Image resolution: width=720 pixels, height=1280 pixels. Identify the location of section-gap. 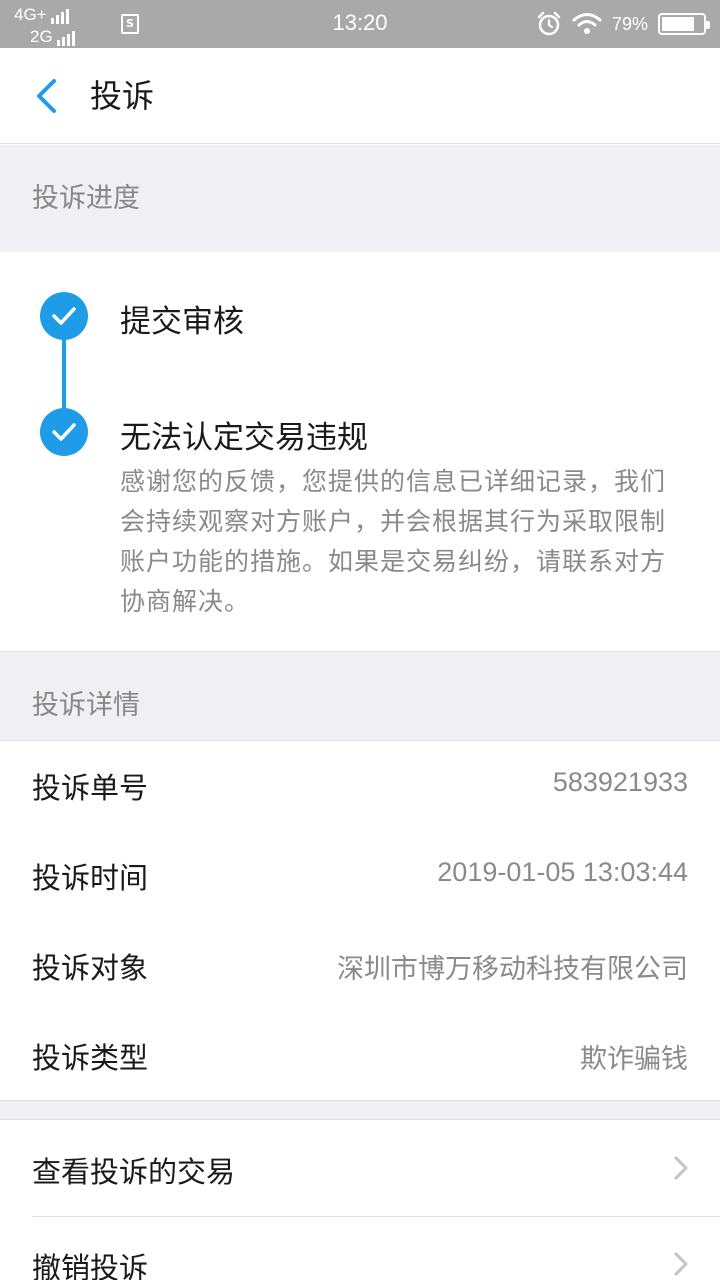
(360, 1110).